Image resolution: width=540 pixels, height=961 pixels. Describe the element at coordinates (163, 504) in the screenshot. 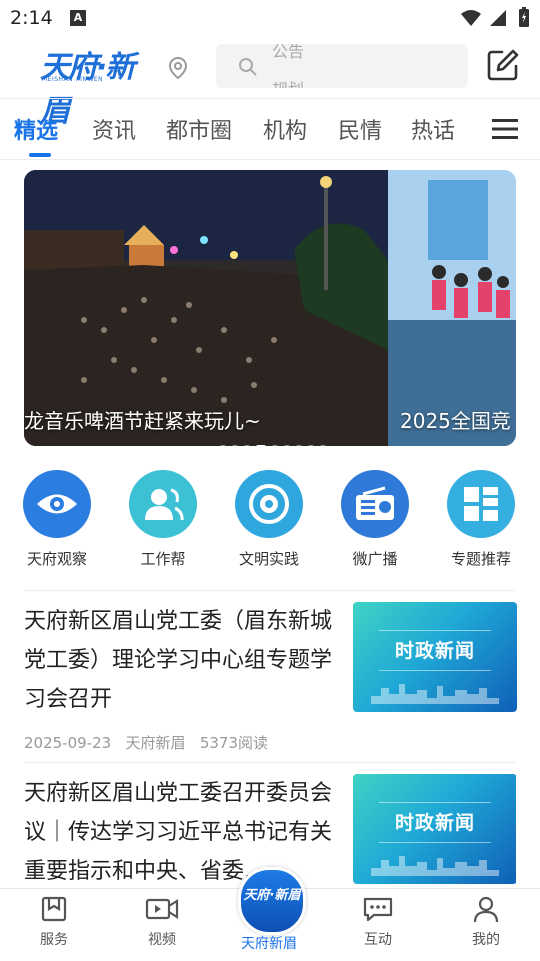

I see `users-icon` at that location.